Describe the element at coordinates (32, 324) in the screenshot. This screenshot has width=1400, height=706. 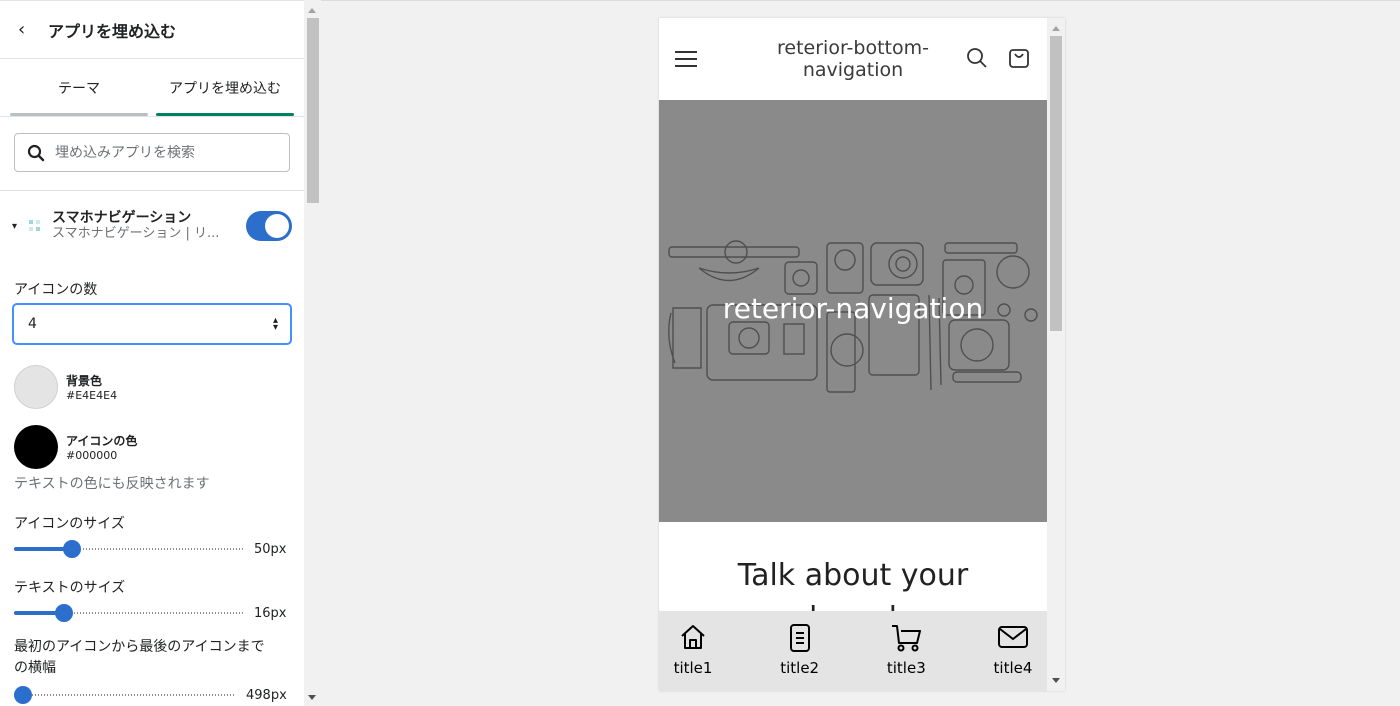
I see `icon-count-value: 4` at that location.